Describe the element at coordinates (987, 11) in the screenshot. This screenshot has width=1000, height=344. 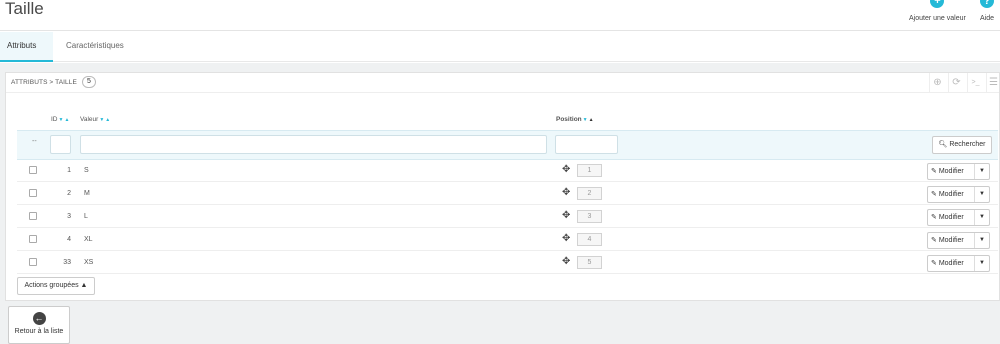
I see `help-button: ? Aide` at that location.